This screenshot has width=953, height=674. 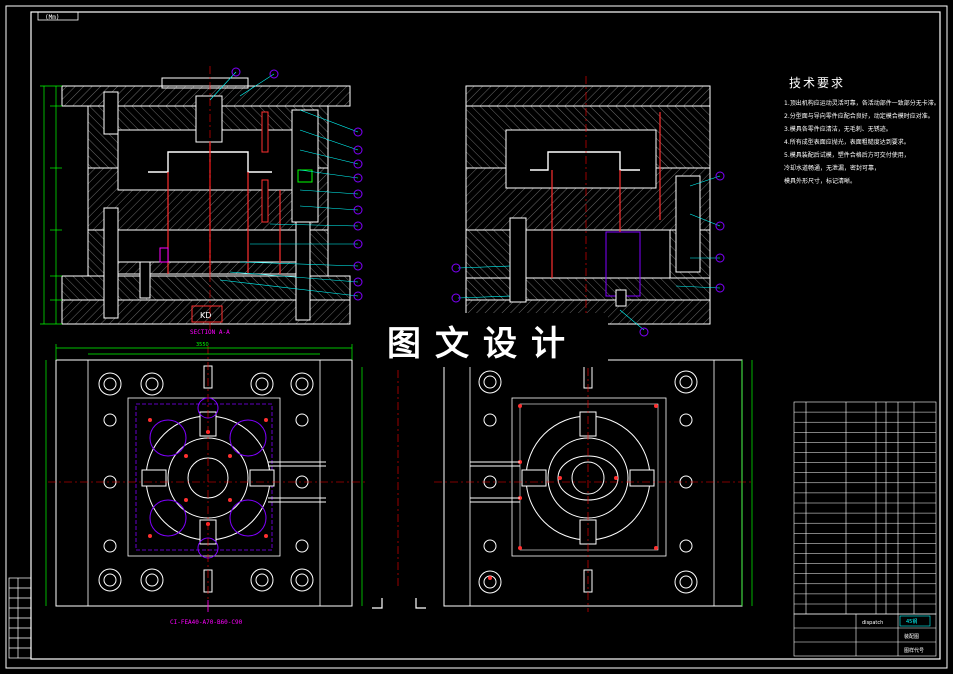 I want to click on part-designation: CI-FEA40-A70-B60-C90, so click(x=206, y=622).